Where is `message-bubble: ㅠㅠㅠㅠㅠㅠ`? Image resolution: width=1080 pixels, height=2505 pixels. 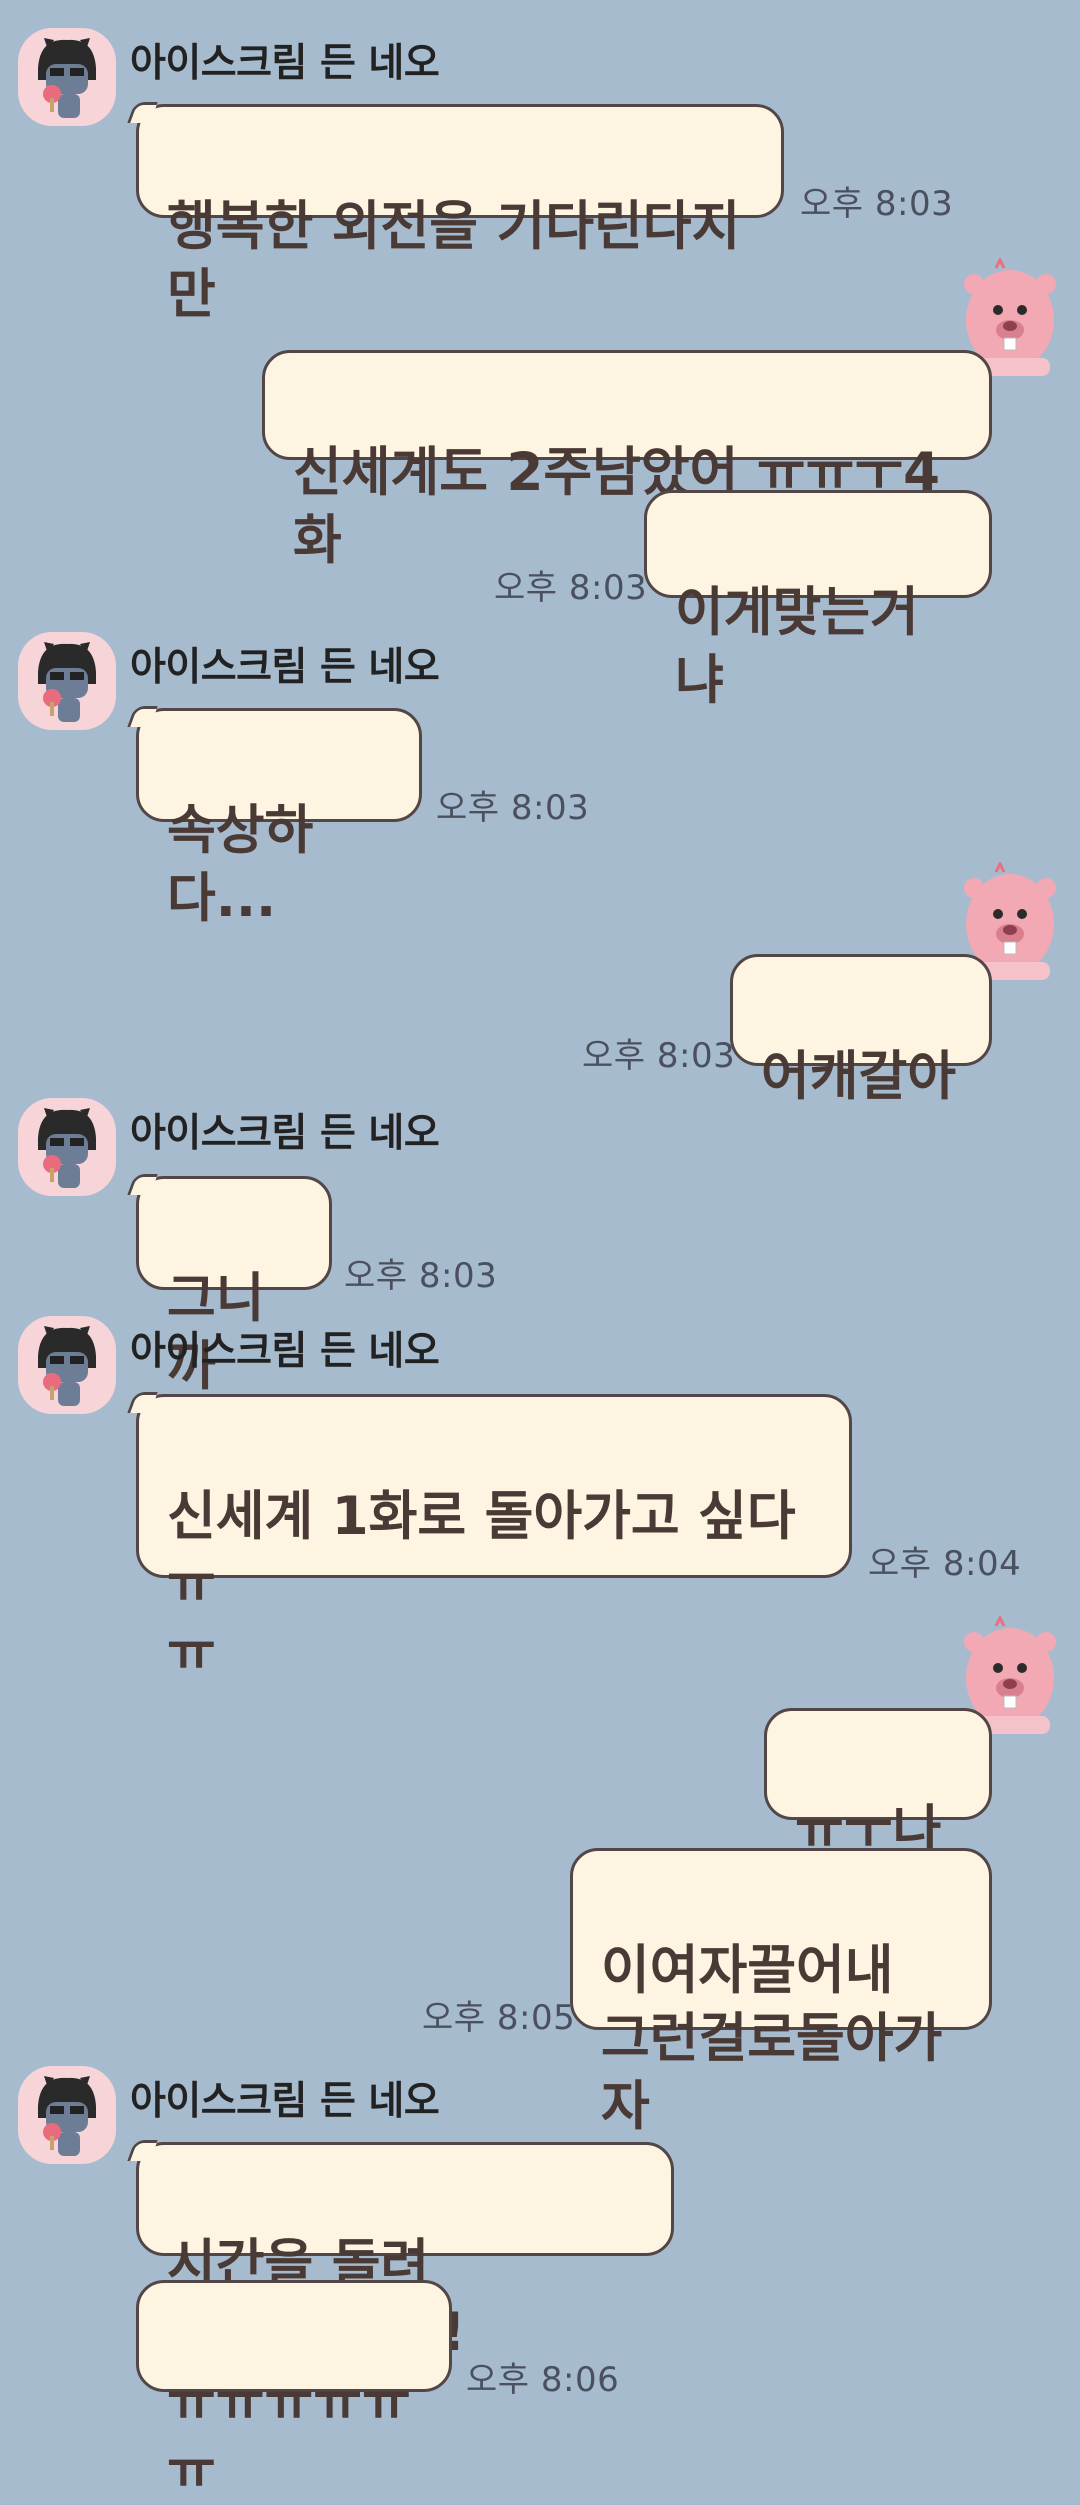 message-bubble: ㅠㅠㅠㅠㅠㅠ is located at coordinates (294, 2390).